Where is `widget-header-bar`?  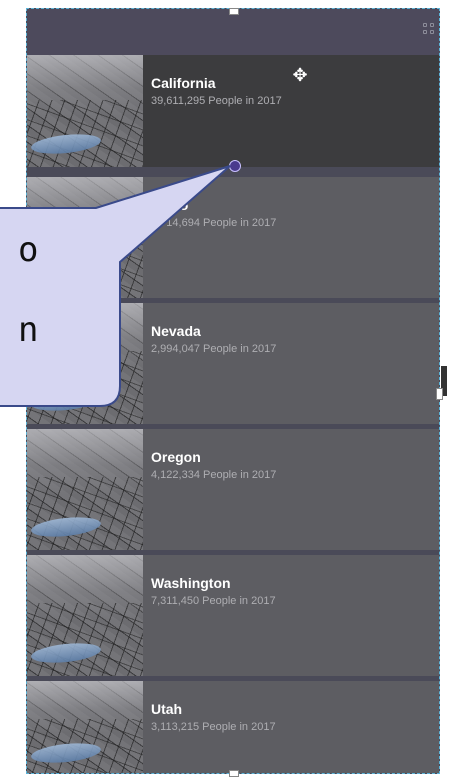
widget-header-bar is located at coordinates (233, 32).